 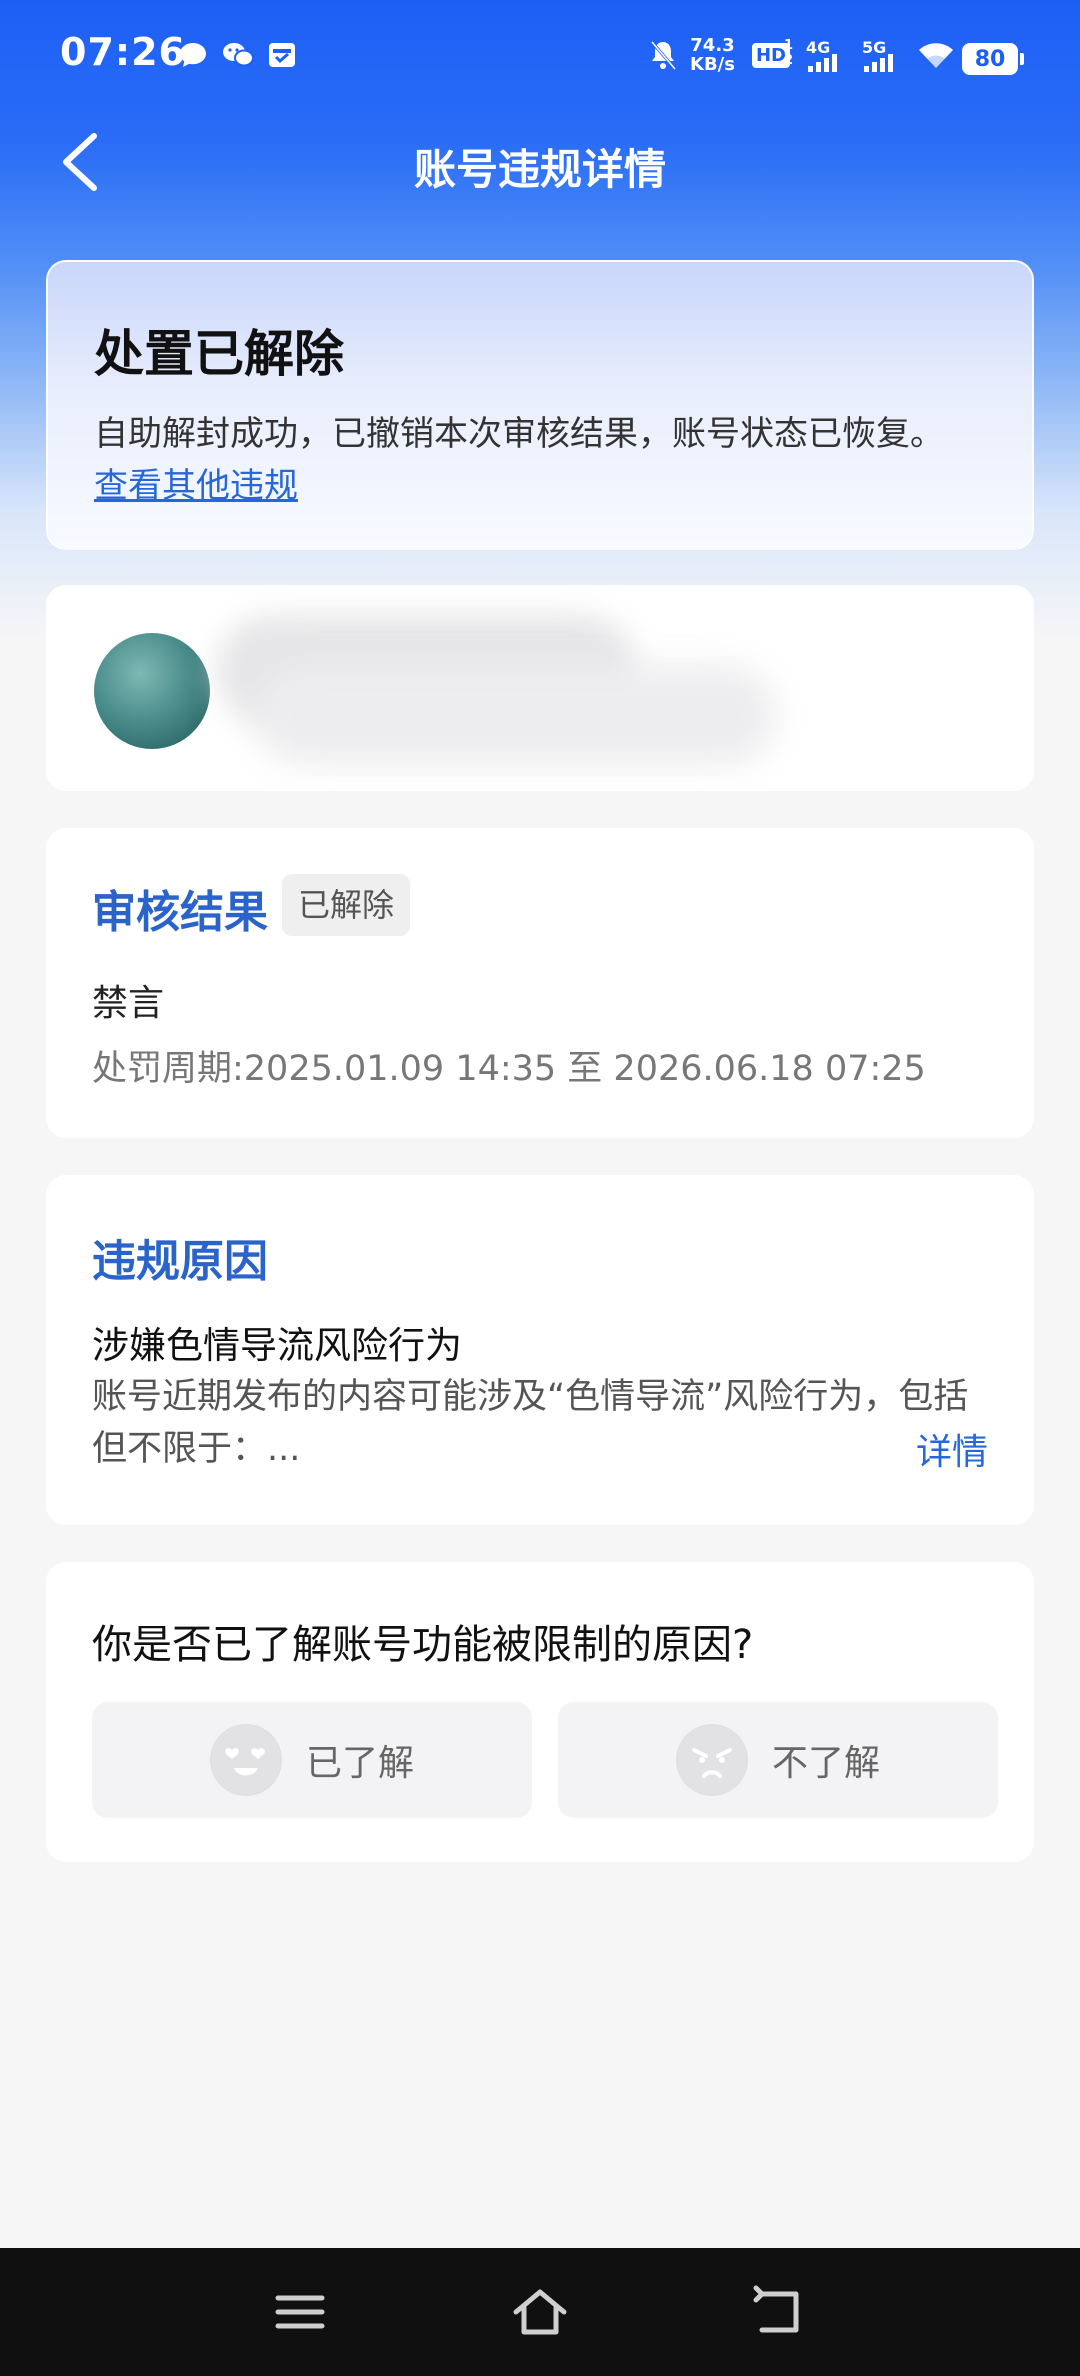 What do you see at coordinates (282, 55) in the screenshot?
I see `app-notification-icon` at bounding box center [282, 55].